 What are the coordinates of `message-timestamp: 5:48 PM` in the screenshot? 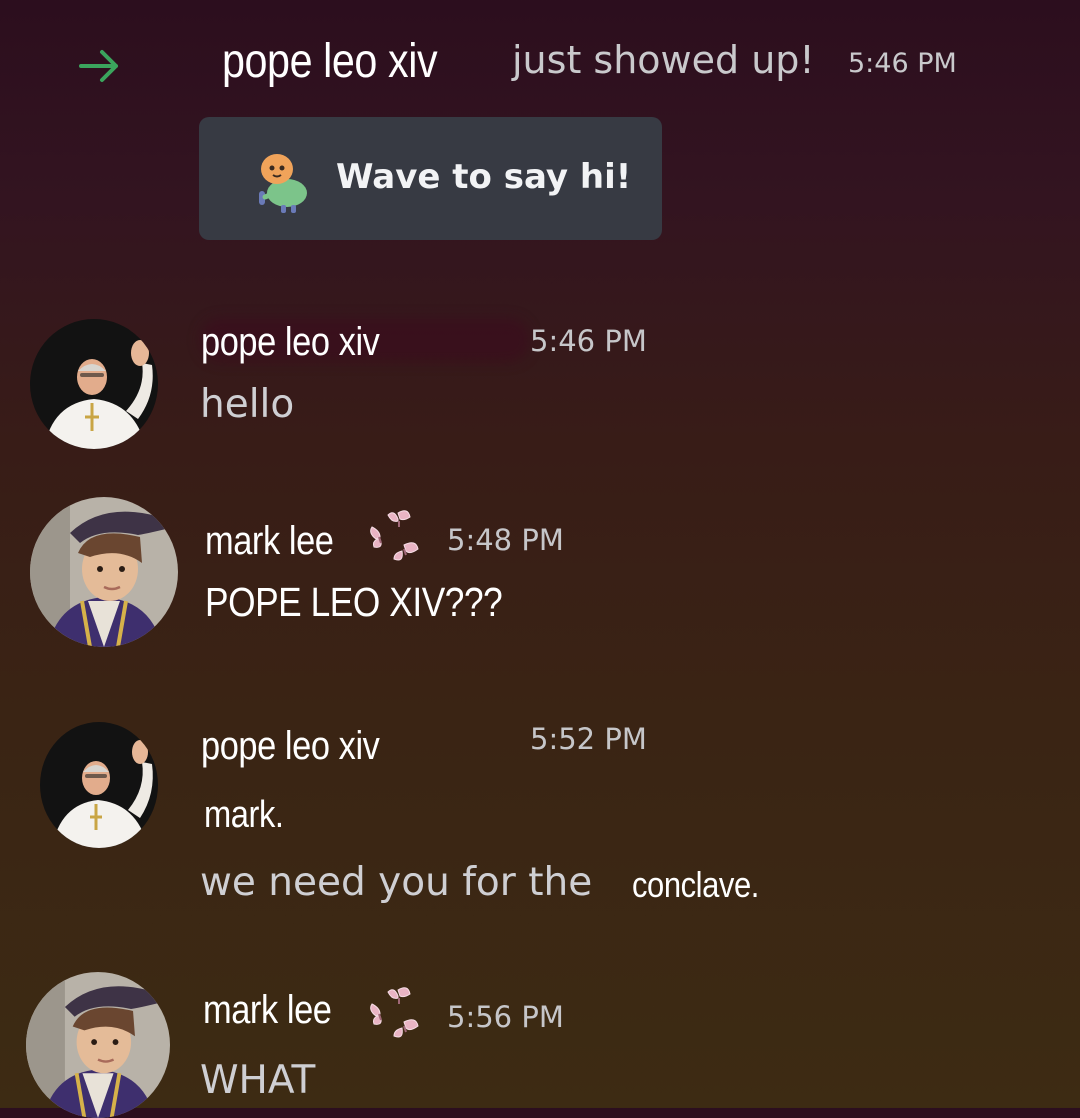 It's located at (505, 540).